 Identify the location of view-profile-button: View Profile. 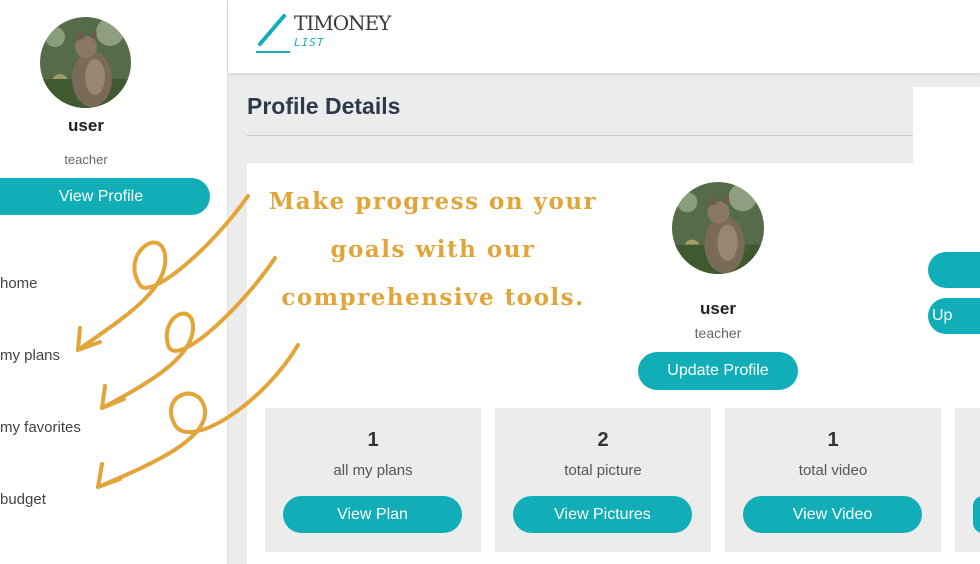
(105, 196).